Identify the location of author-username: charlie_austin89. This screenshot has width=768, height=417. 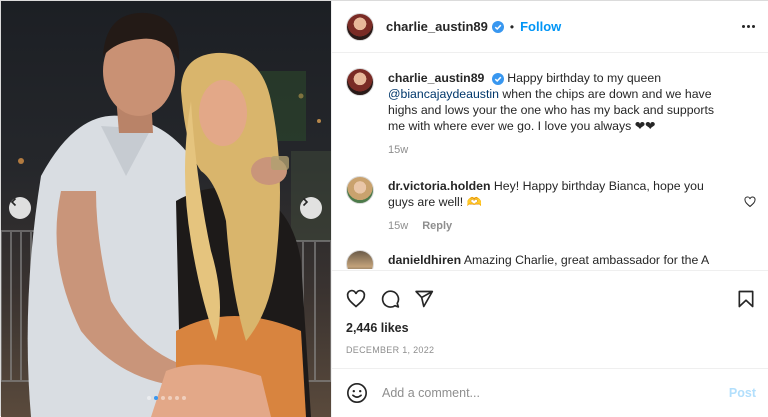
(437, 26).